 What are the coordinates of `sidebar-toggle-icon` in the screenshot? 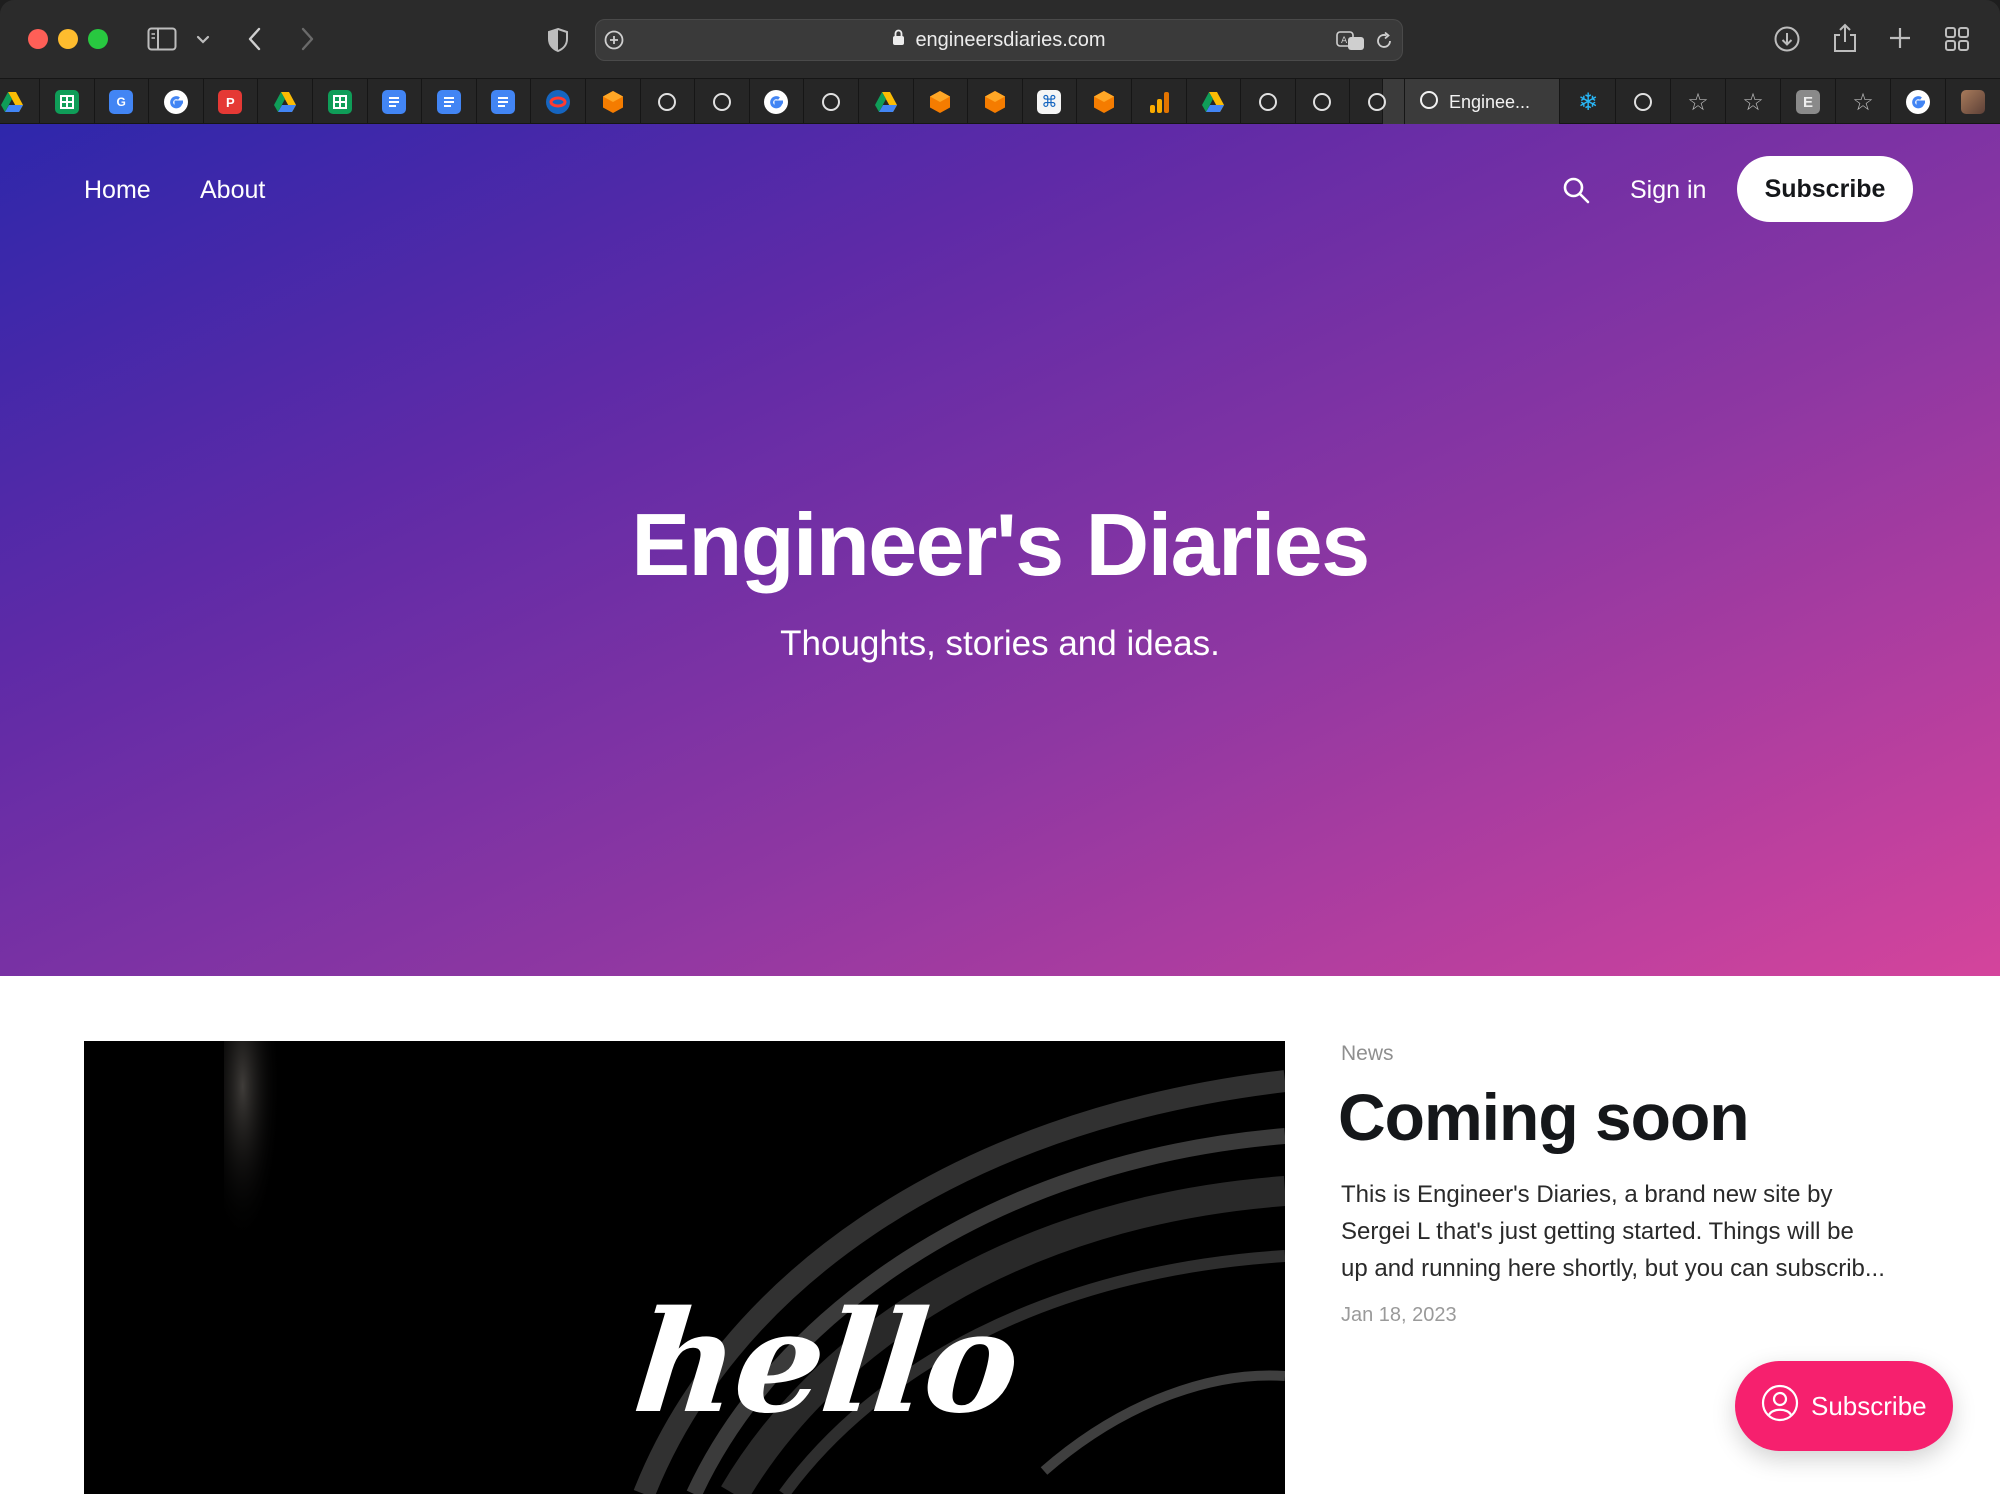 It's located at (162, 39).